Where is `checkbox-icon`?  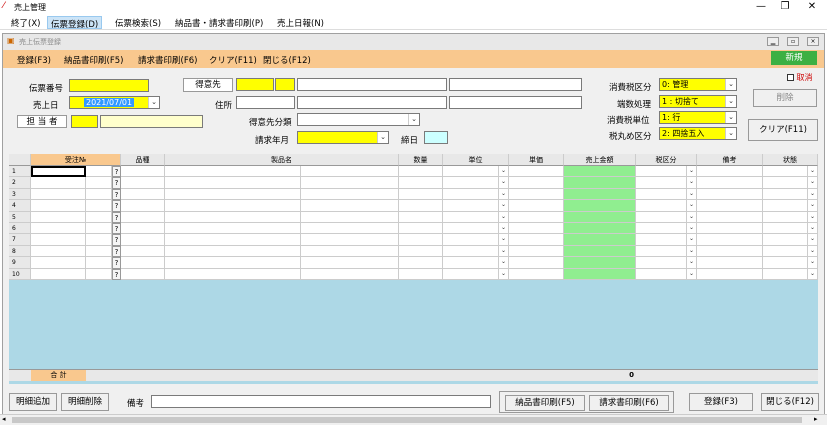 checkbox-icon is located at coordinates (790, 77).